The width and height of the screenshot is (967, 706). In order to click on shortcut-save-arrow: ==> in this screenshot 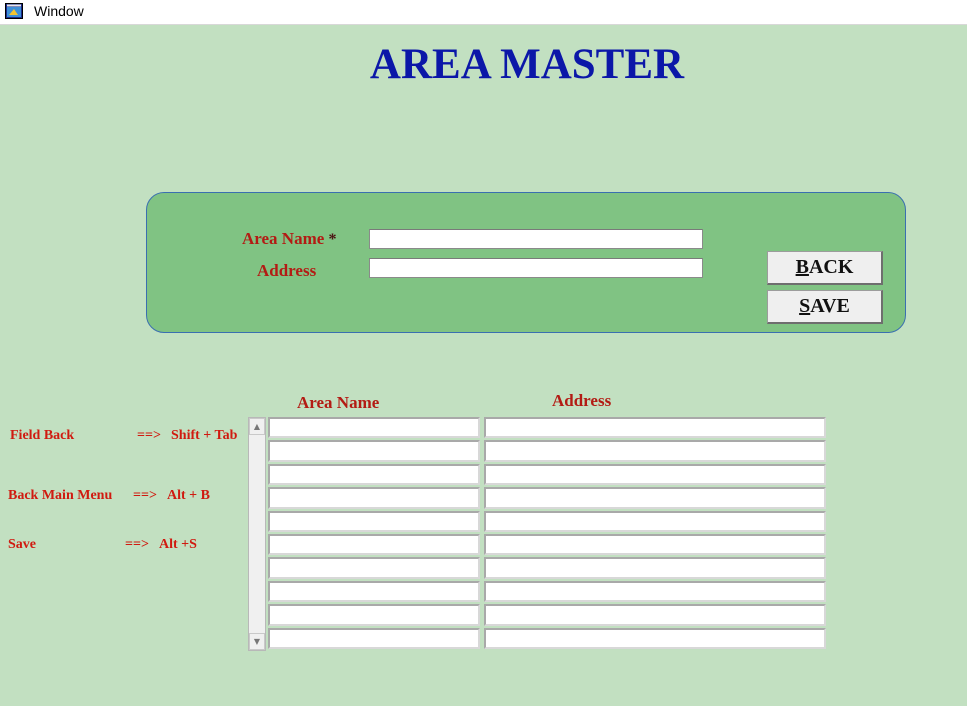, I will do `click(137, 544)`.